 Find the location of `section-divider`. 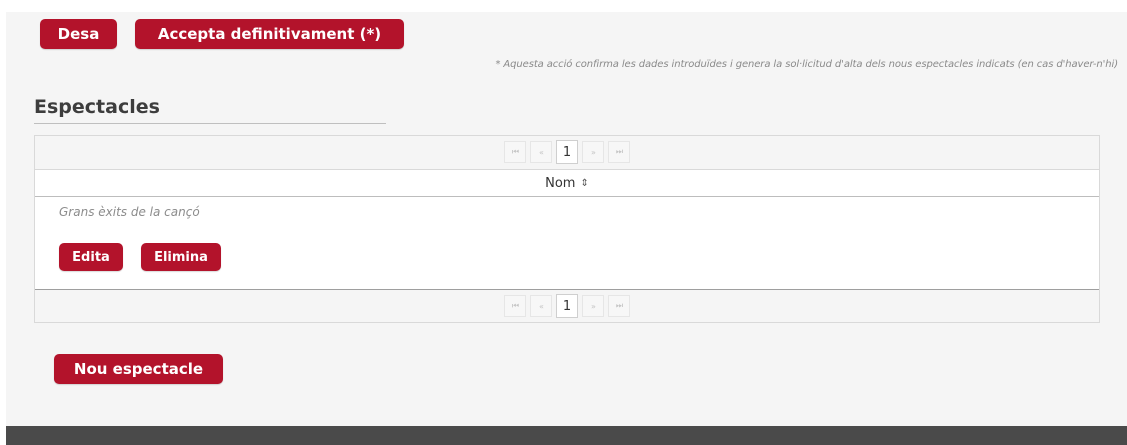

section-divider is located at coordinates (210, 123).